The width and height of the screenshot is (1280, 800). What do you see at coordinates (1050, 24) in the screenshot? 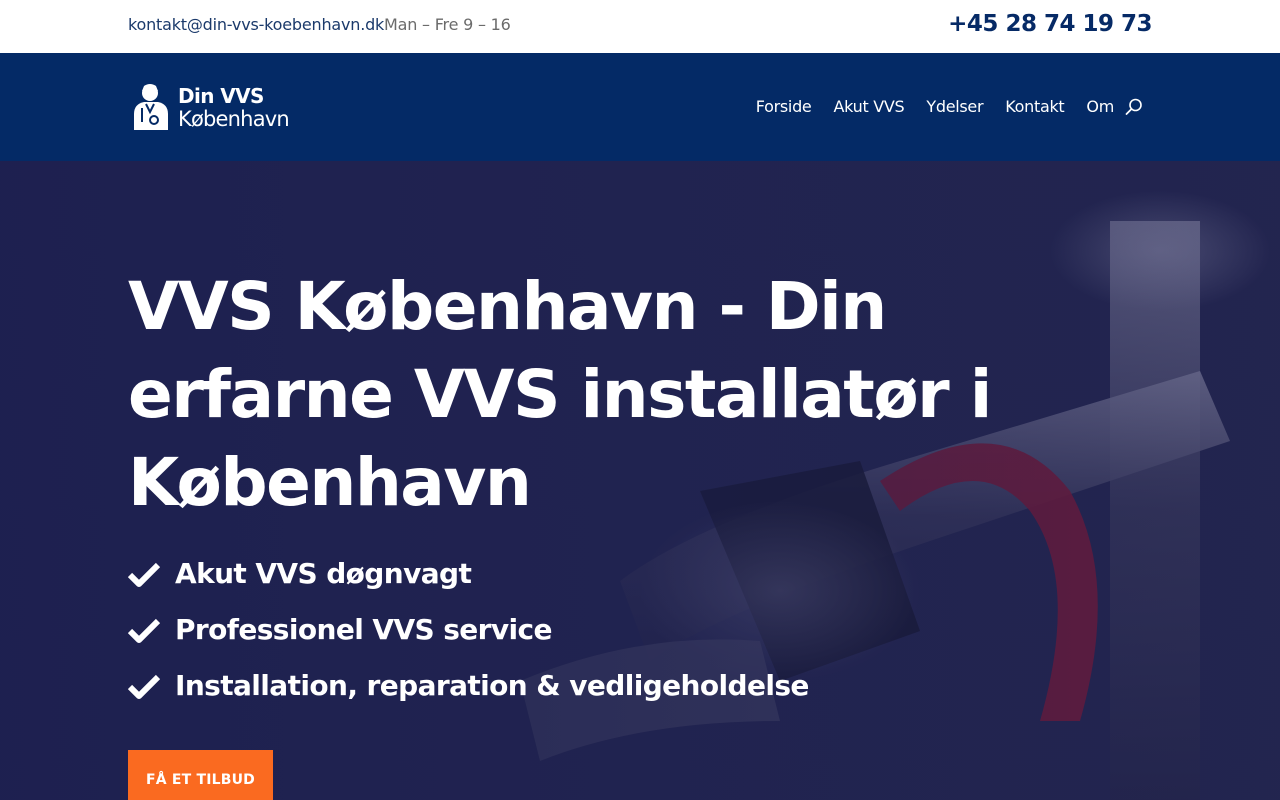
I see `phone-link: +45 28 74 19 73` at bounding box center [1050, 24].